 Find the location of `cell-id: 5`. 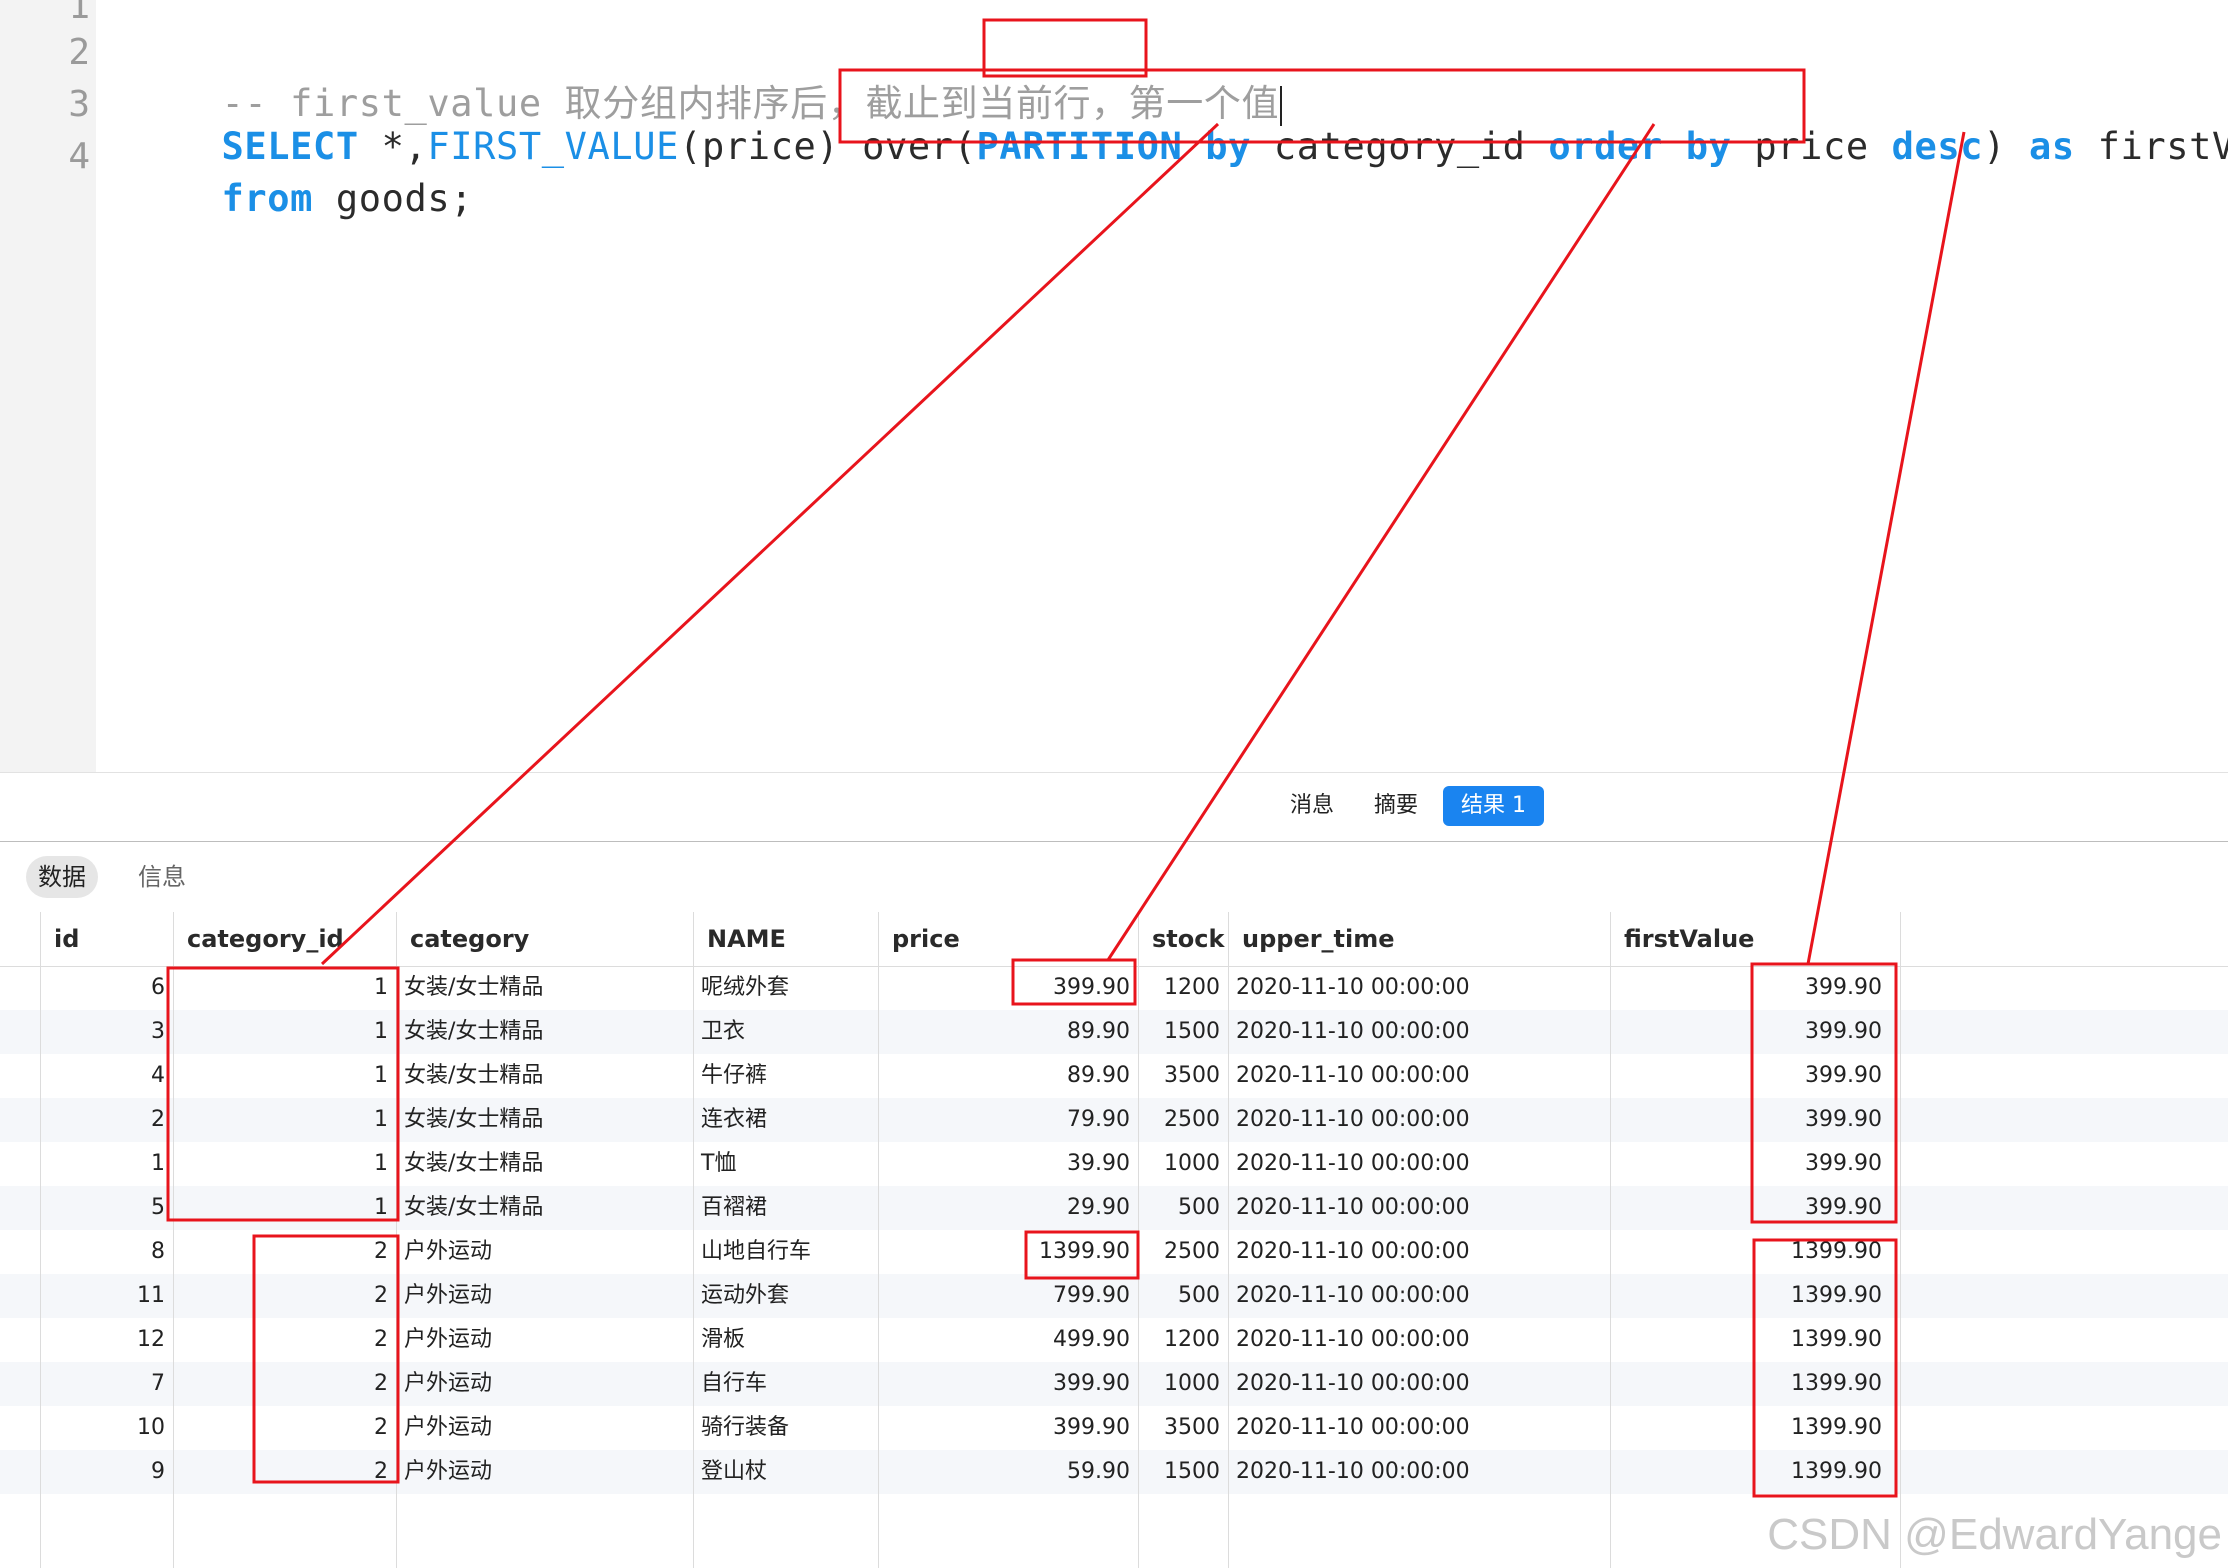

cell-id: 5 is located at coordinates (106, 1208).